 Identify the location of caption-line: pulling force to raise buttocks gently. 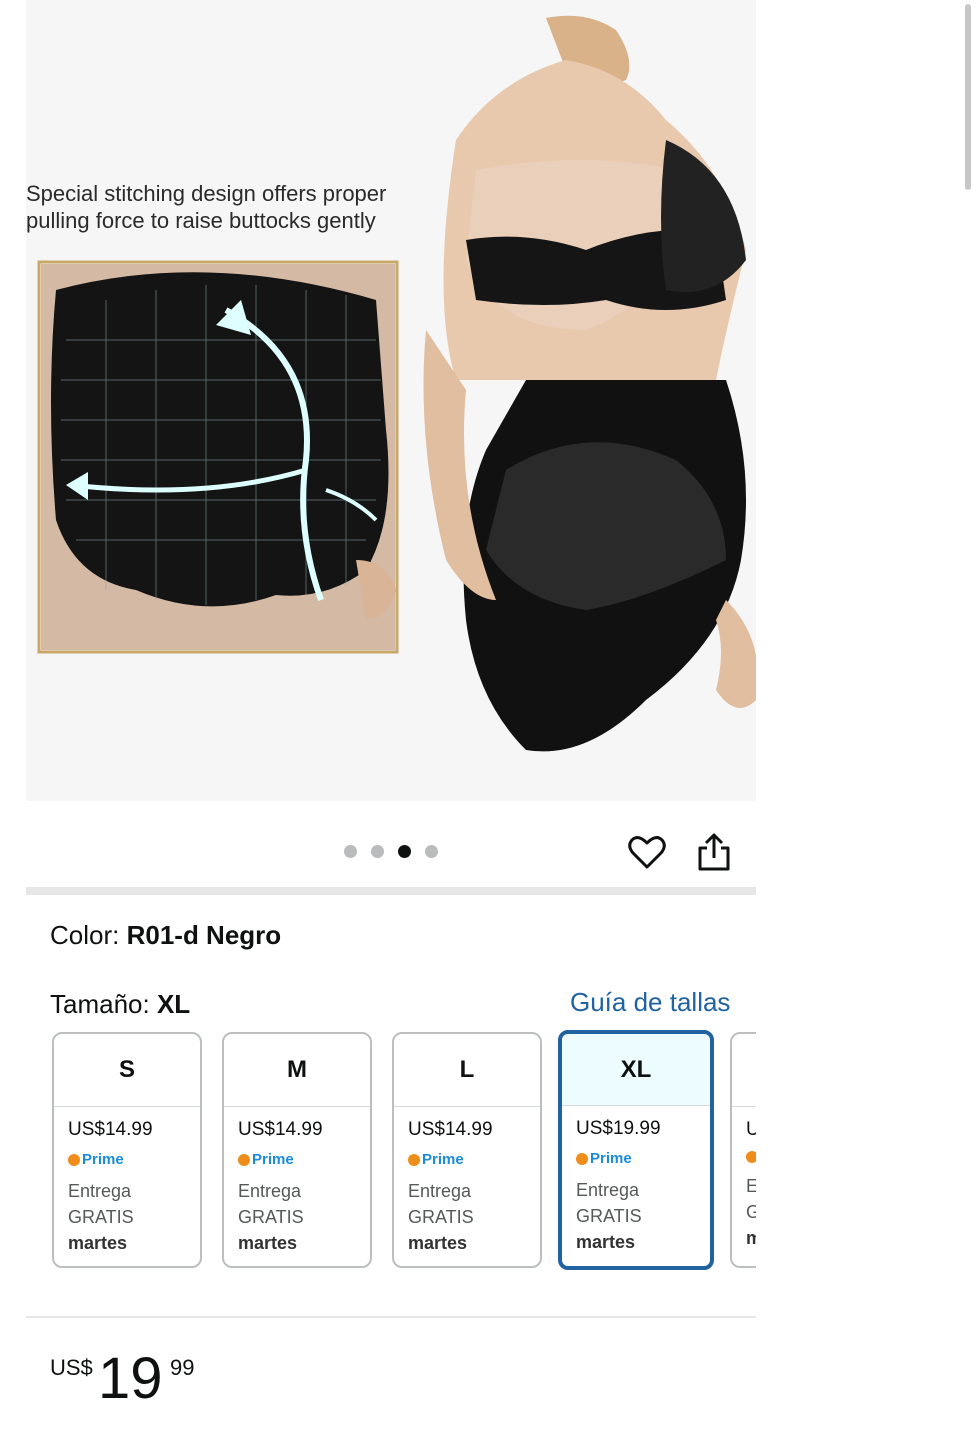
(201, 220).